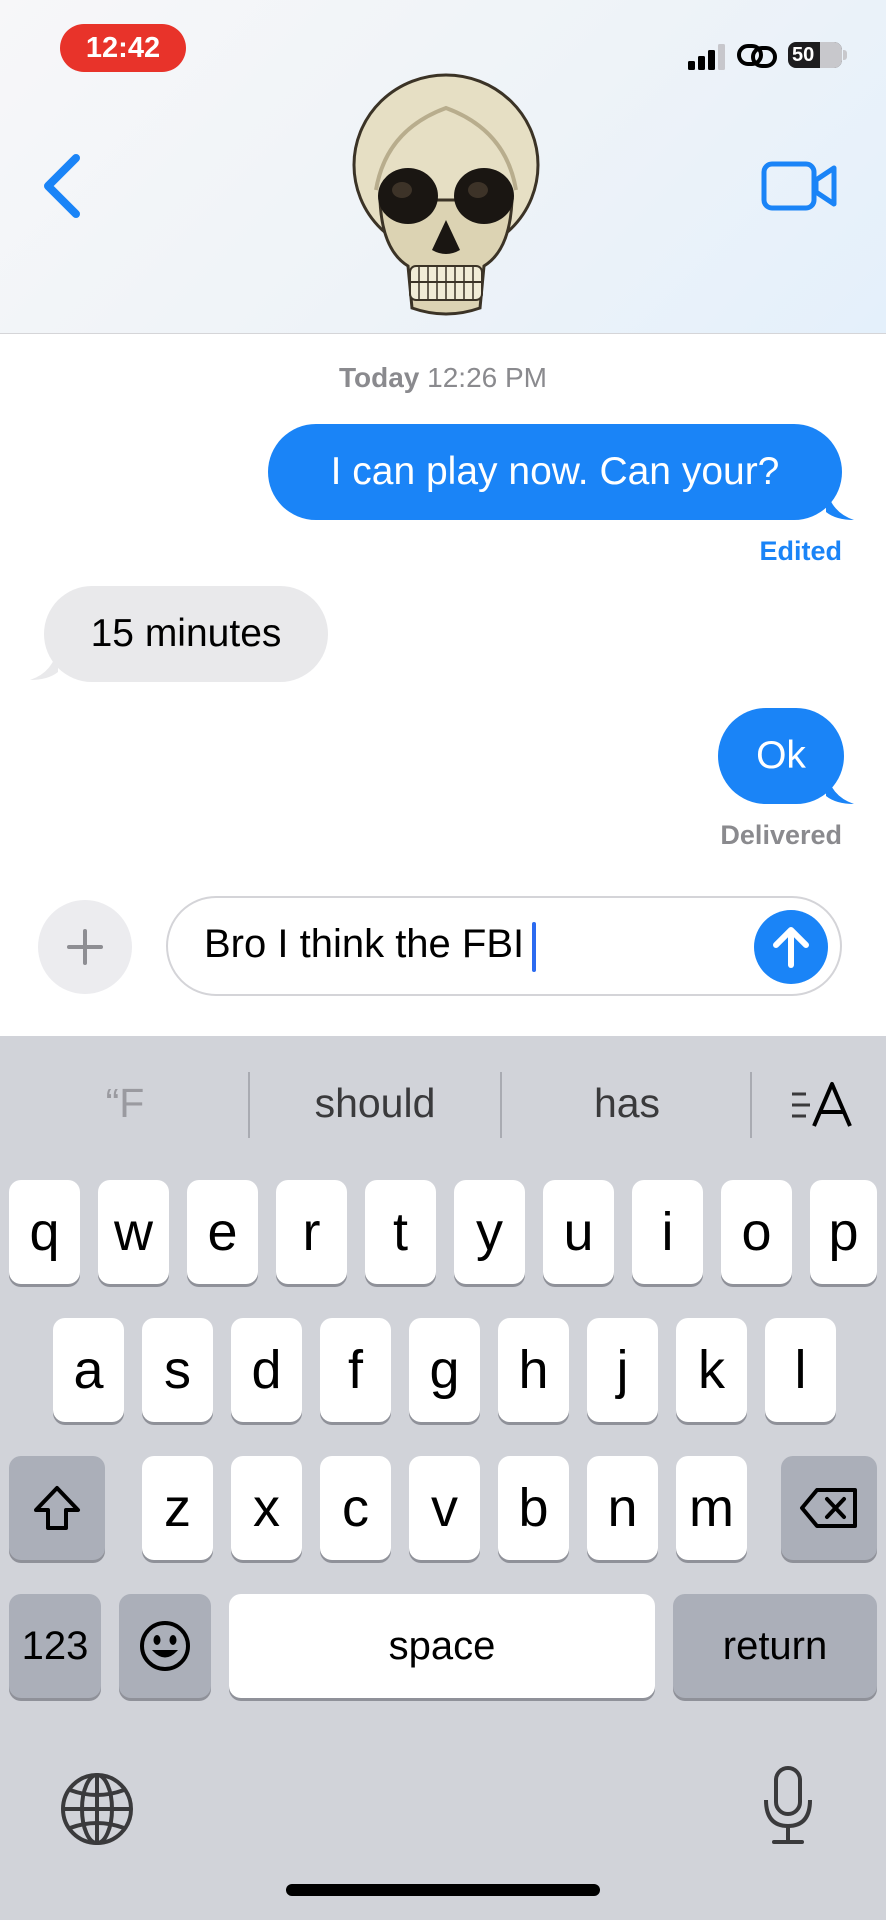 The image size is (886, 1920). Describe the element at coordinates (578, 1232) in the screenshot. I see `key-u: u` at that location.